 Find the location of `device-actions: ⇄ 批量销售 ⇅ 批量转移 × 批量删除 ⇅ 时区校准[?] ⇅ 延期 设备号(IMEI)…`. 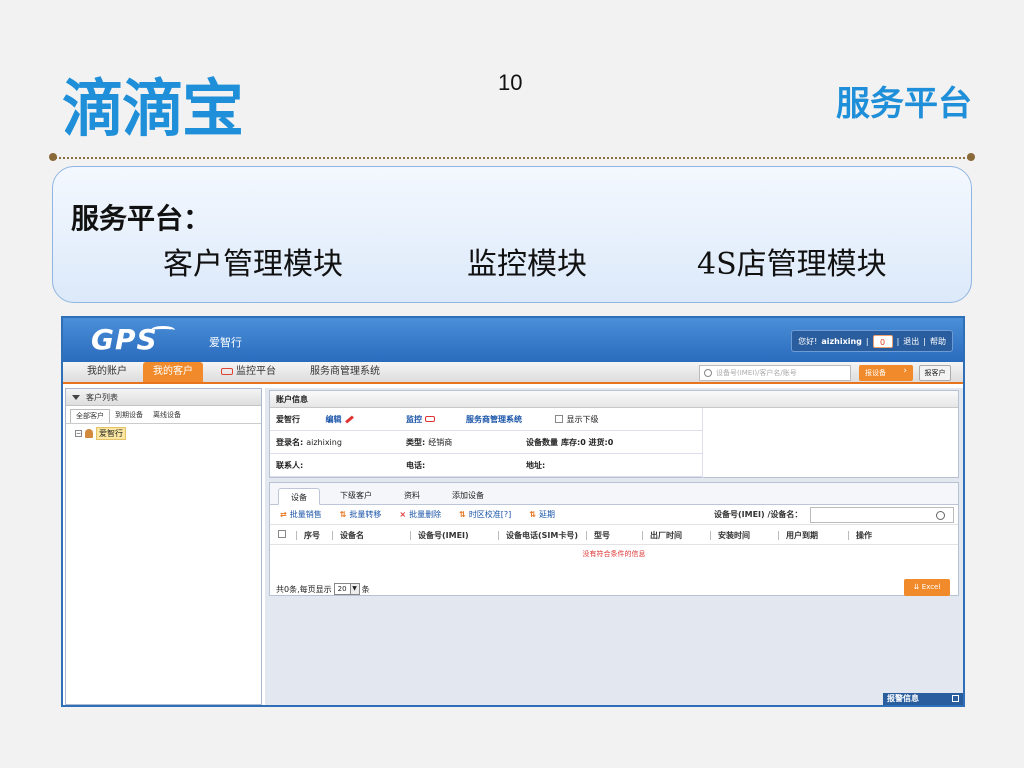

device-actions: ⇄ 批量销售 ⇅ 批量转移 × 批量删除 ⇅ 时区校准[?] ⇅ 延期 设备号(IMEI)… is located at coordinates (614, 515).